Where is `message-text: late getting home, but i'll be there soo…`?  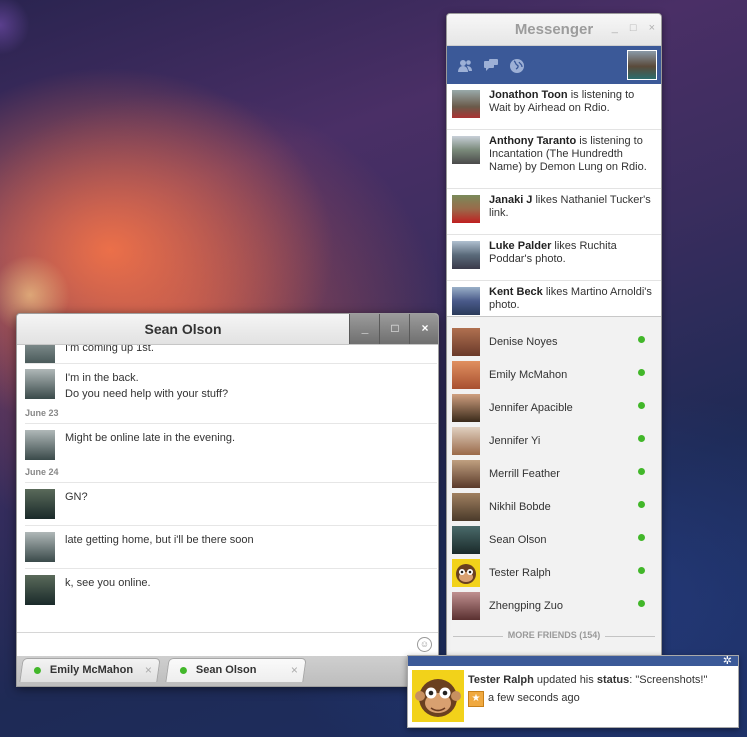
message-text: late getting home, but i'll be there soo… is located at coordinates (159, 540).